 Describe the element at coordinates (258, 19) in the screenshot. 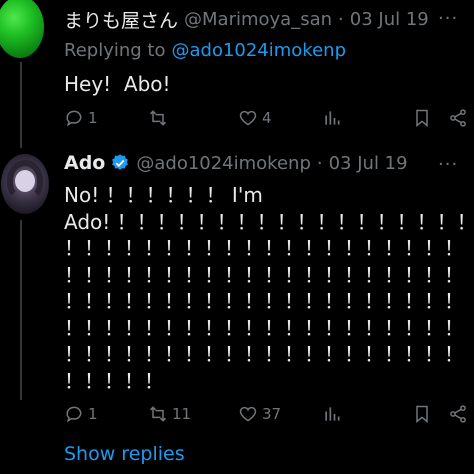

I see `handle: @Marimoya_san` at that location.